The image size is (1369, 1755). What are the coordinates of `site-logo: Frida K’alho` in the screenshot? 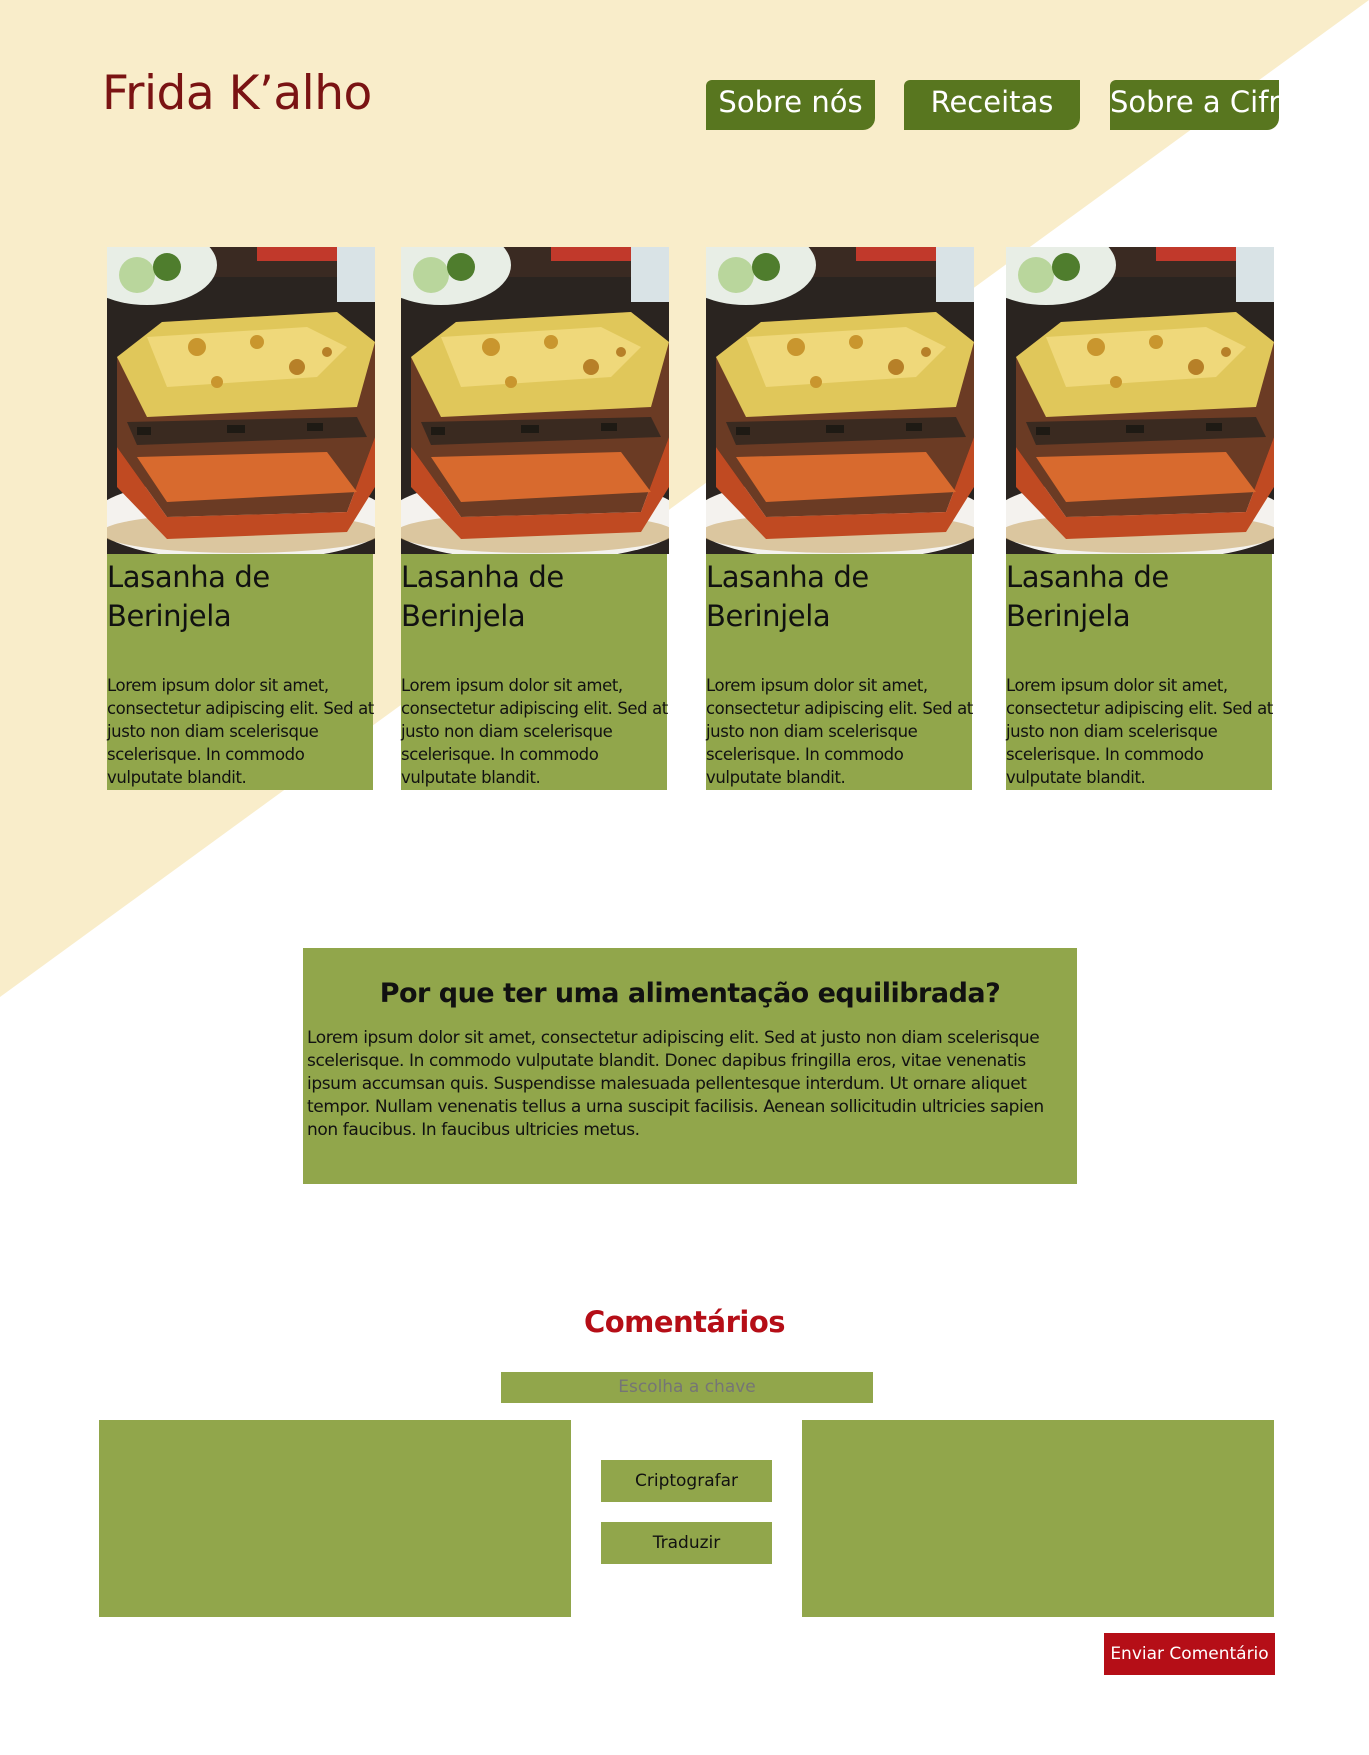 It's located at (237, 93).